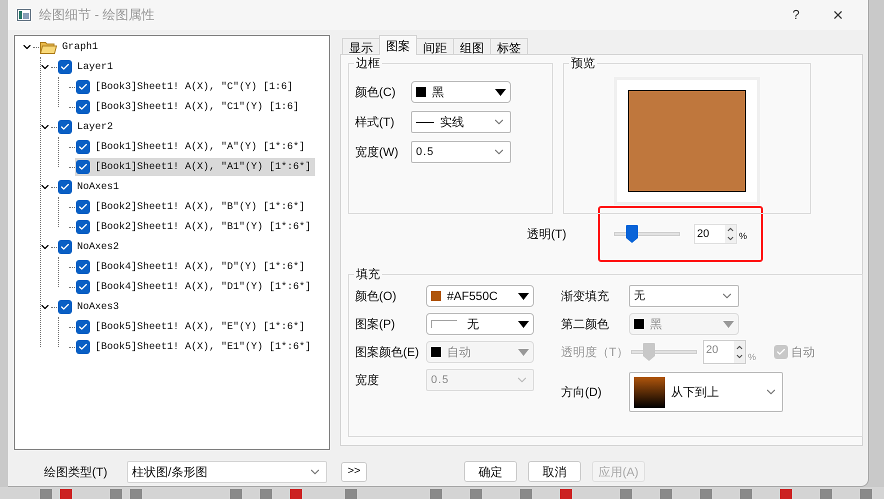 This screenshot has height=499, width=884. What do you see at coordinates (367, 381) in the screenshot?
I see `field-label: 宽度` at bounding box center [367, 381].